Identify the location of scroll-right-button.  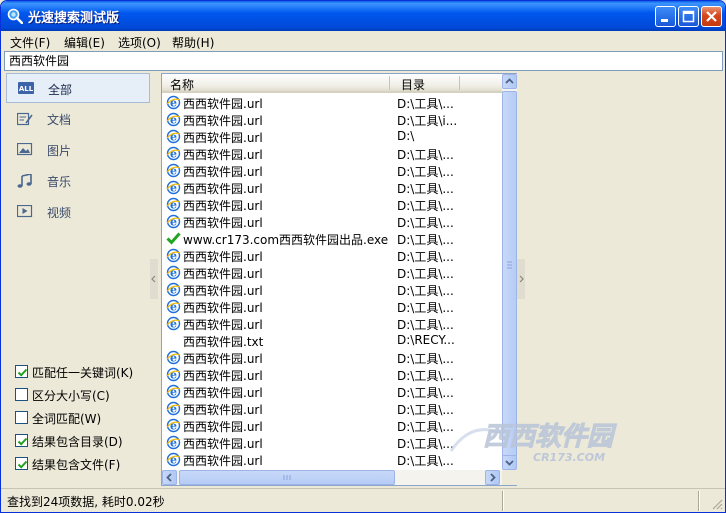
(492, 477).